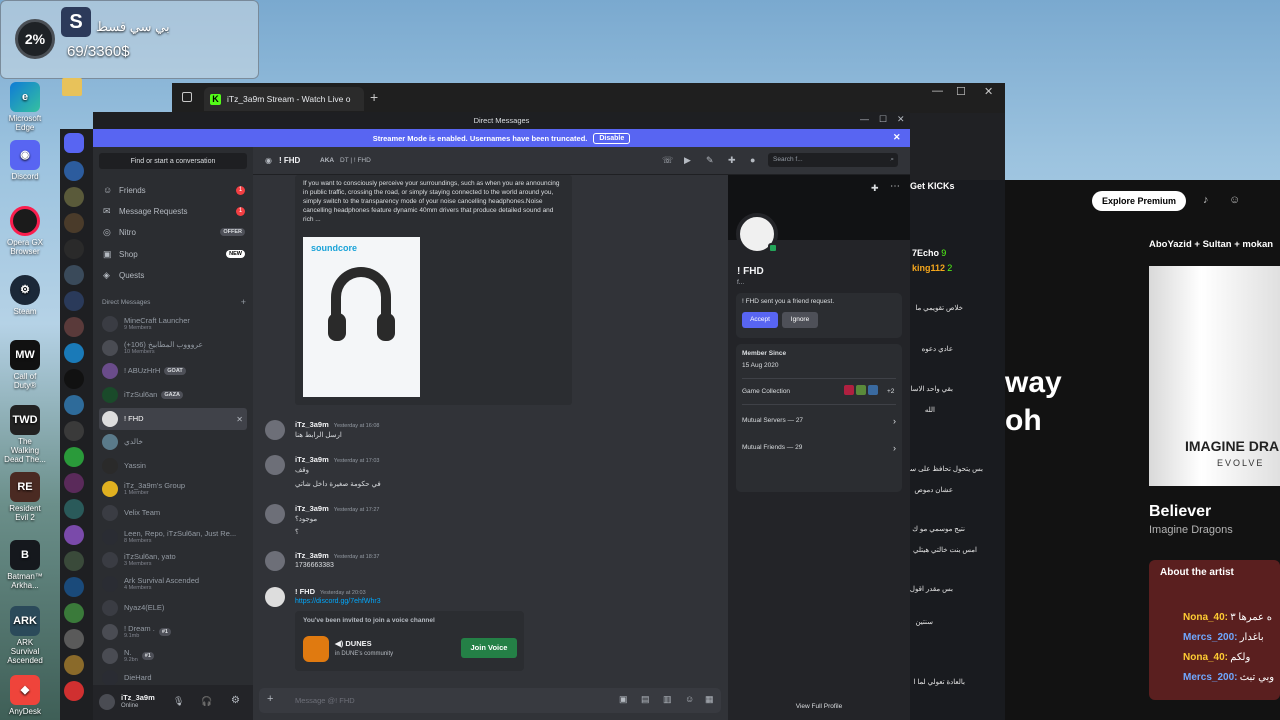 The height and width of the screenshot is (720, 1280). I want to click on bell-icon: ♪, so click(1206, 200).